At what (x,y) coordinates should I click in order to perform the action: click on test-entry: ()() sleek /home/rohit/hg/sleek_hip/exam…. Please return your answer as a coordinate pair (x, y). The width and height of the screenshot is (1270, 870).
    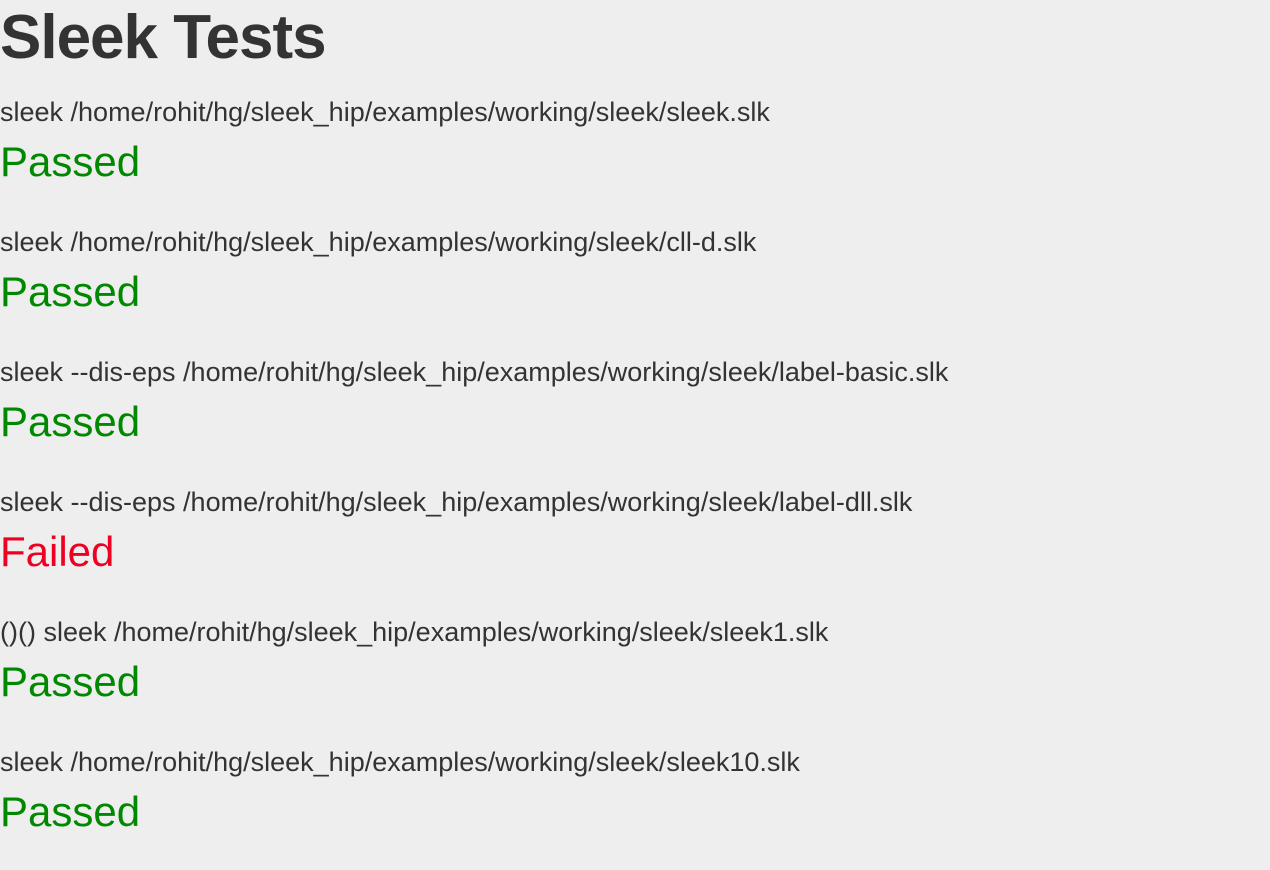
    Looking at the image, I should click on (635, 675).